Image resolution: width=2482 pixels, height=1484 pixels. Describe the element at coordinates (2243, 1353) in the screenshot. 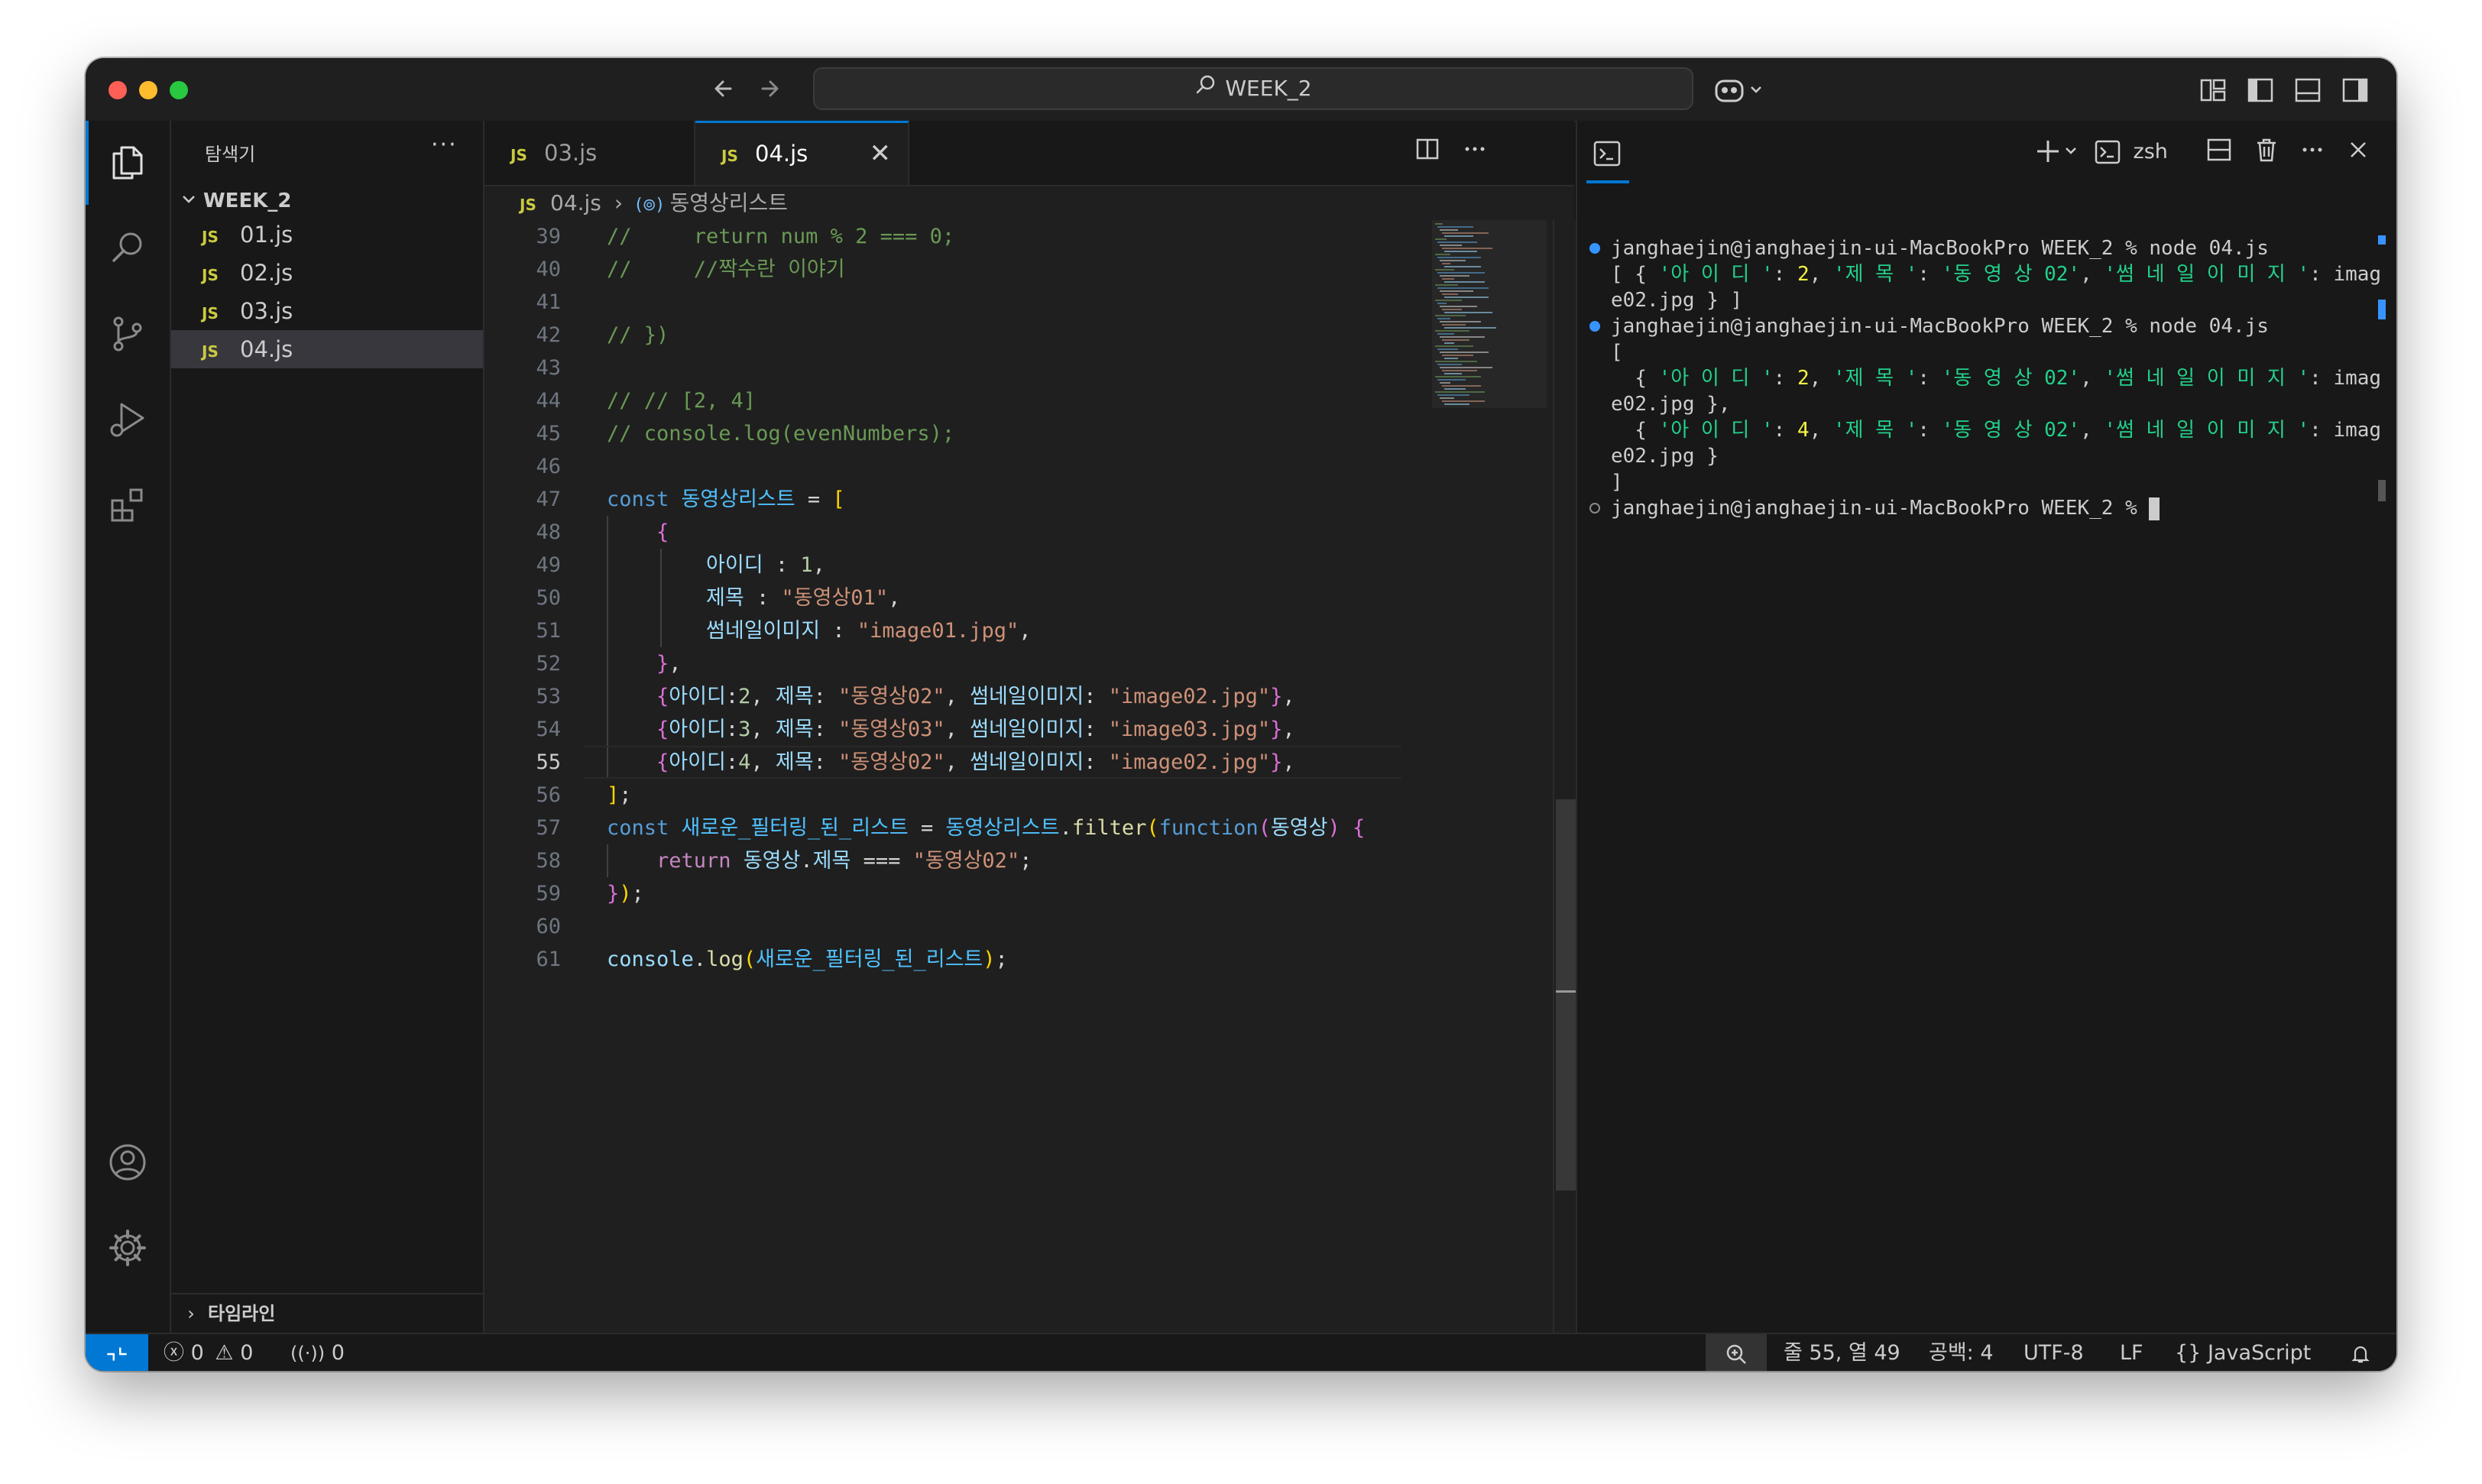

I see `language-mode: {} JavaScript` at that location.